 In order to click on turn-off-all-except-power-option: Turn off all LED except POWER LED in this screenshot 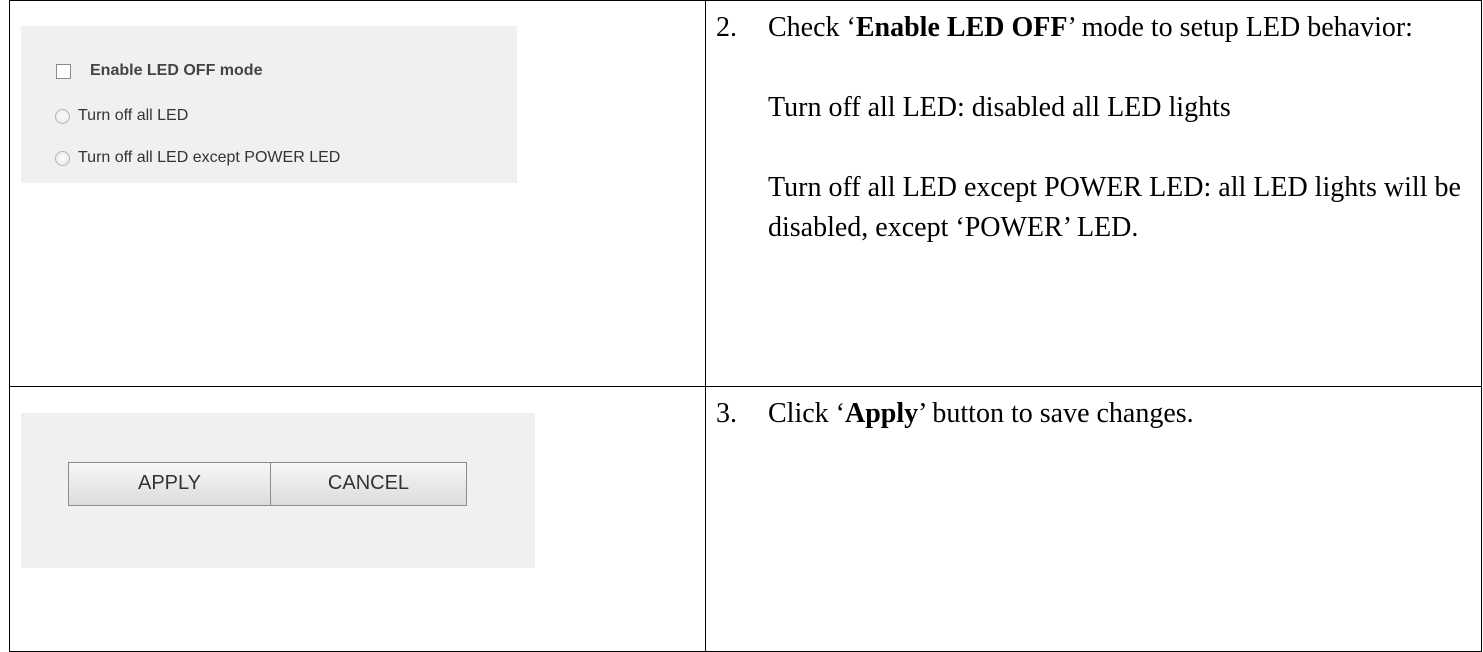, I will do `click(197, 158)`.